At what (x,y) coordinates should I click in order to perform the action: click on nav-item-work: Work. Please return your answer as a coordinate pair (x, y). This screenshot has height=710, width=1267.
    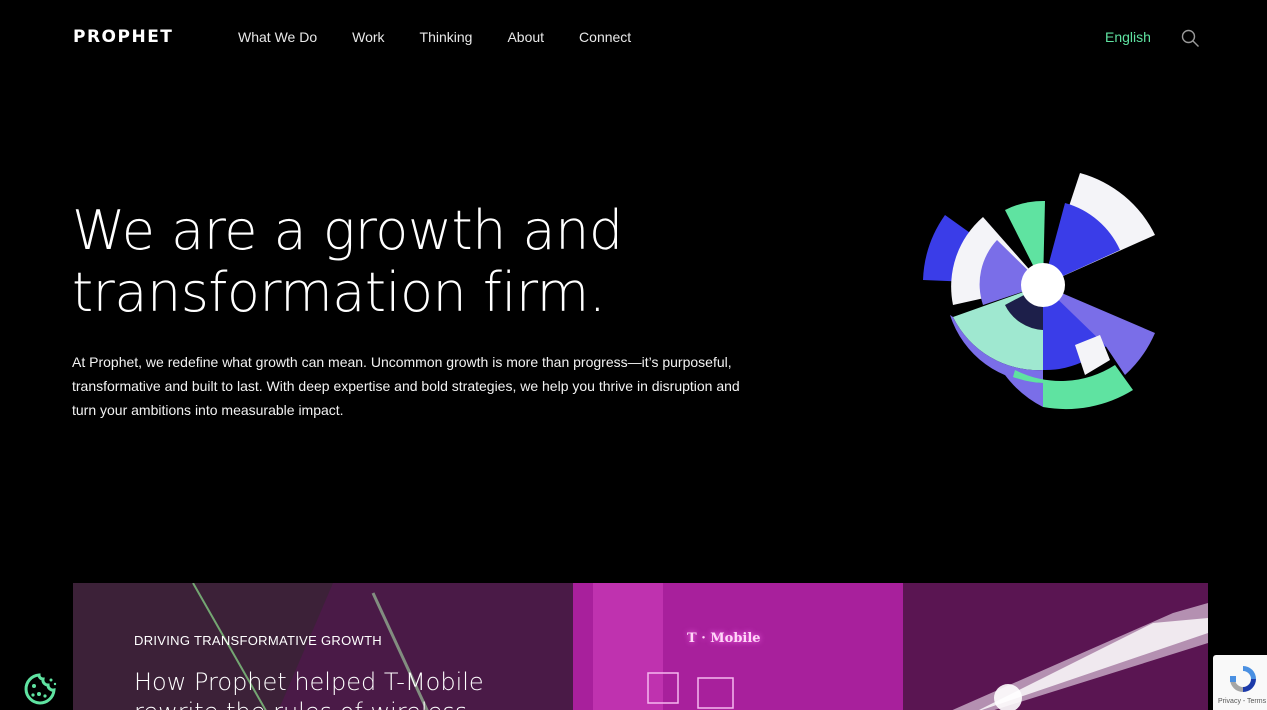
    Looking at the image, I should click on (368, 37).